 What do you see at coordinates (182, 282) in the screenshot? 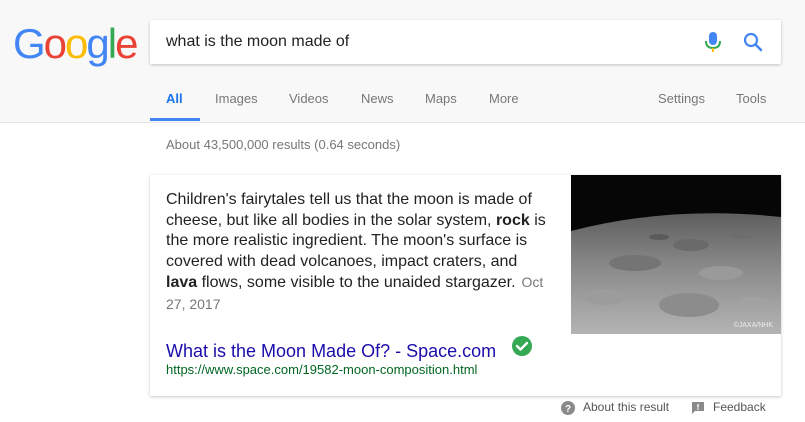
I see `snippet-highlight: lava` at bounding box center [182, 282].